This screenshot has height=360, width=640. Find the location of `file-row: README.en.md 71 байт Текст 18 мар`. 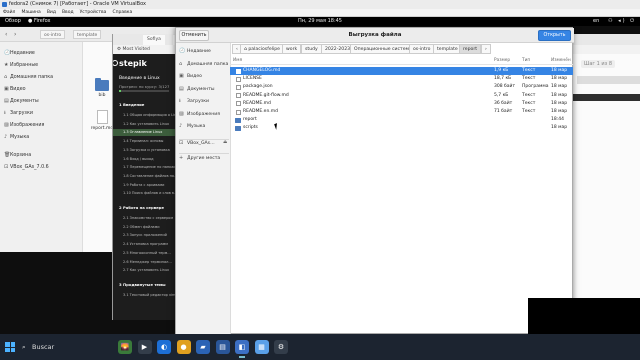

file-row: README.en.md 71 байт Текст 18 мар is located at coordinates (401, 112).